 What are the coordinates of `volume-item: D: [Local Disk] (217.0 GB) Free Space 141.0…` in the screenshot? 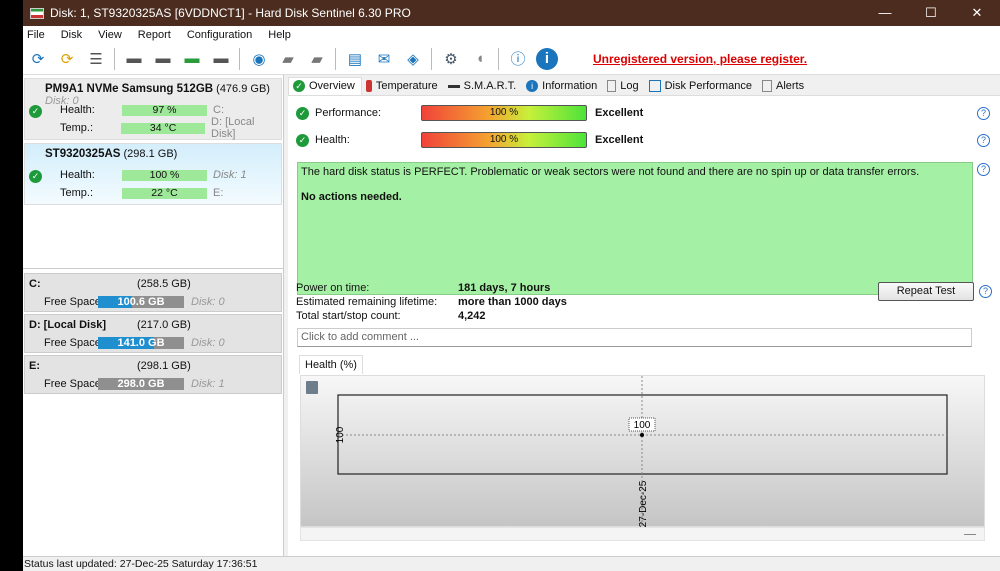 It's located at (153, 333).